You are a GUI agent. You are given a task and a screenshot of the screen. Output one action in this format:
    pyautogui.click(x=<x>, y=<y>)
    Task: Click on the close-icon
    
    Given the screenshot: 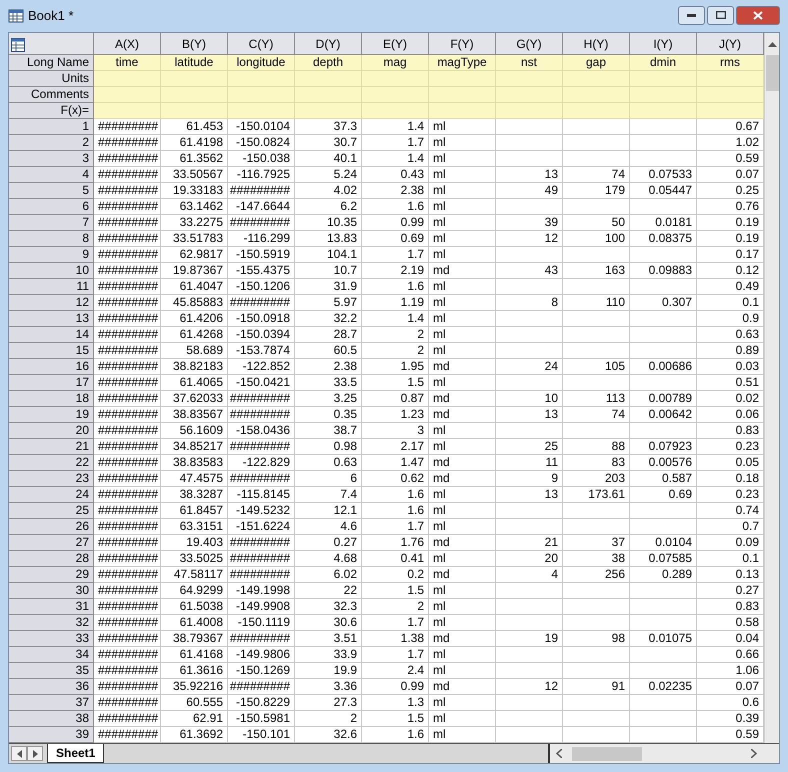 What is the action you would take?
    pyautogui.click(x=758, y=15)
    